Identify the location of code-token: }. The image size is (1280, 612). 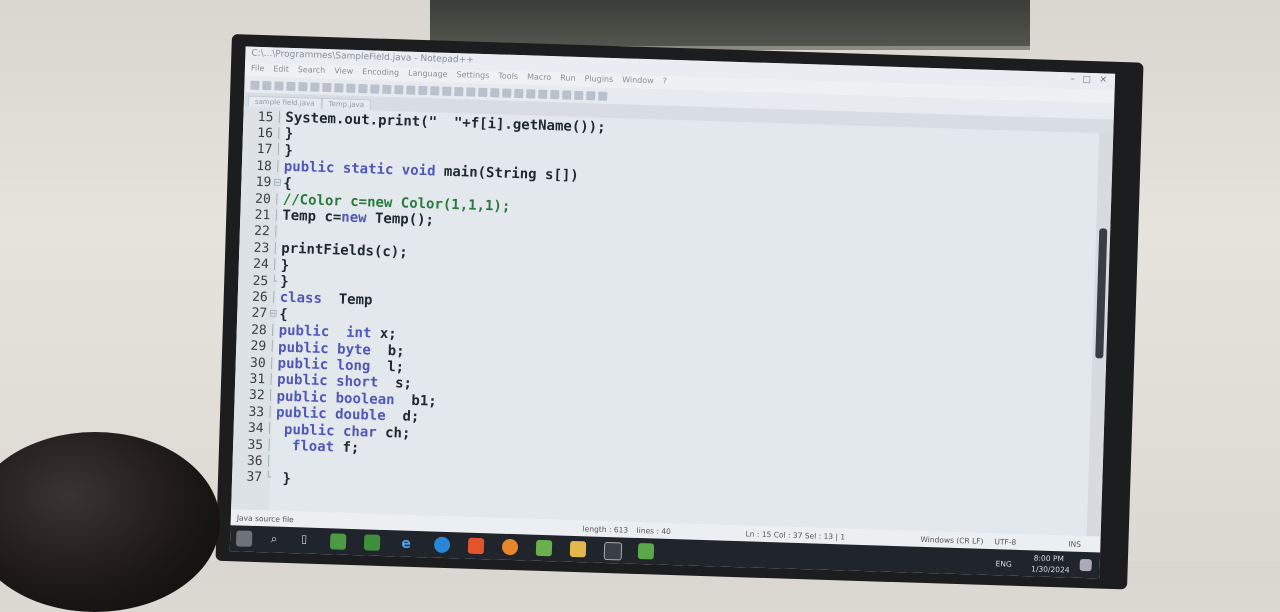
(289, 134).